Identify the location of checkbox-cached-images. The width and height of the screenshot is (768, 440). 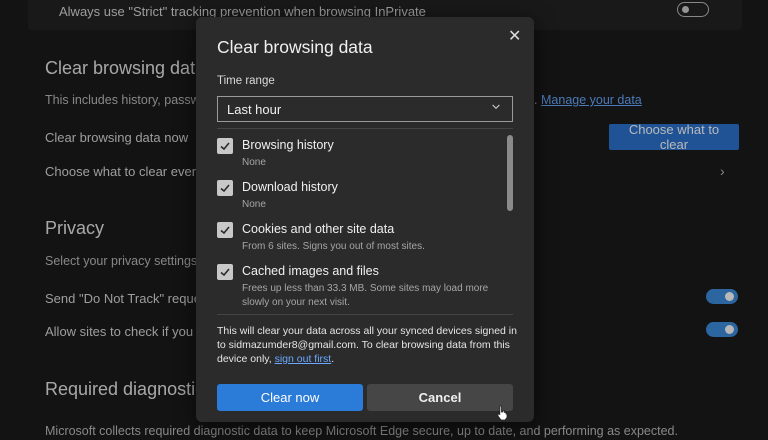
(225, 272).